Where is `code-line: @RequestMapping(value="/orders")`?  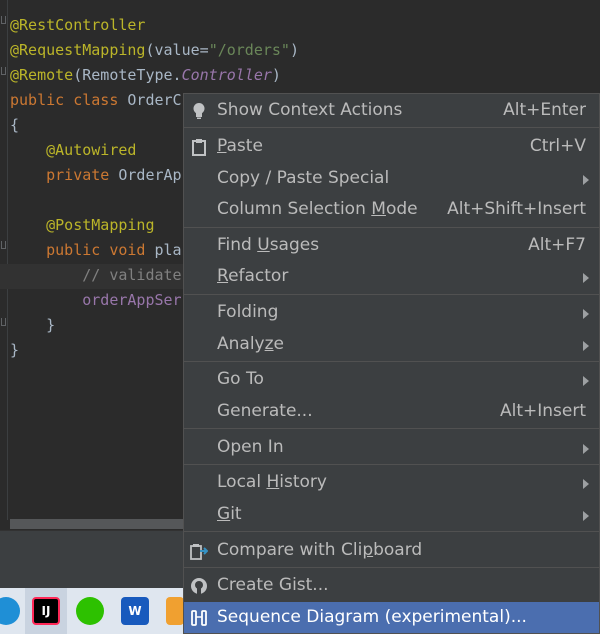 code-line: @RequestMapping(value="/orders") is located at coordinates (154, 50).